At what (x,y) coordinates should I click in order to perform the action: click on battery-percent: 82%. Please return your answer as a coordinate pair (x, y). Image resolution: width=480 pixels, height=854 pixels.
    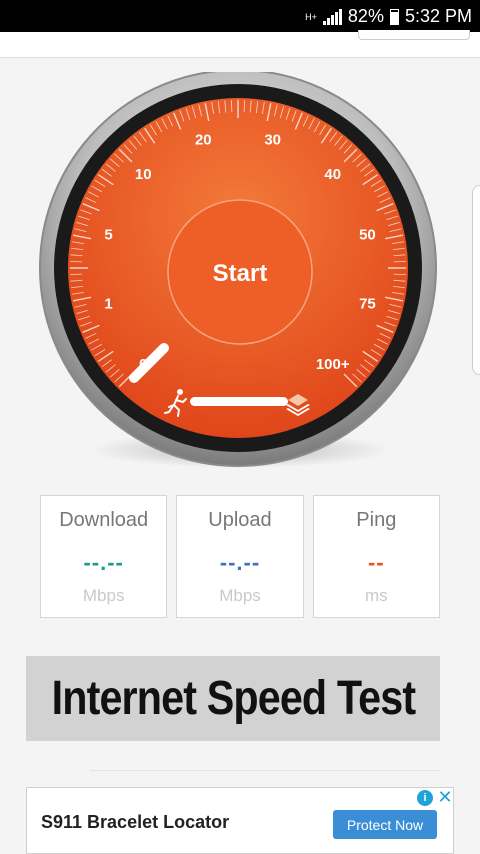
    Looking at the image, I should click on (365, 16).